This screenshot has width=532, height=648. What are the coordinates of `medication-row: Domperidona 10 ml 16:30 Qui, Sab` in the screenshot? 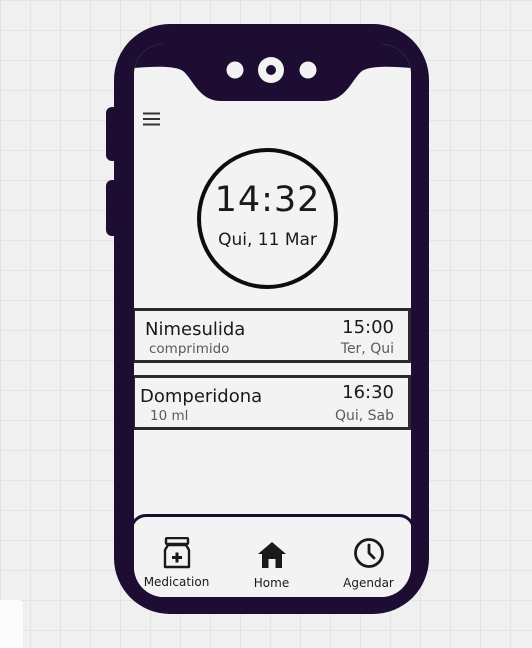 It's located at (272, 402).